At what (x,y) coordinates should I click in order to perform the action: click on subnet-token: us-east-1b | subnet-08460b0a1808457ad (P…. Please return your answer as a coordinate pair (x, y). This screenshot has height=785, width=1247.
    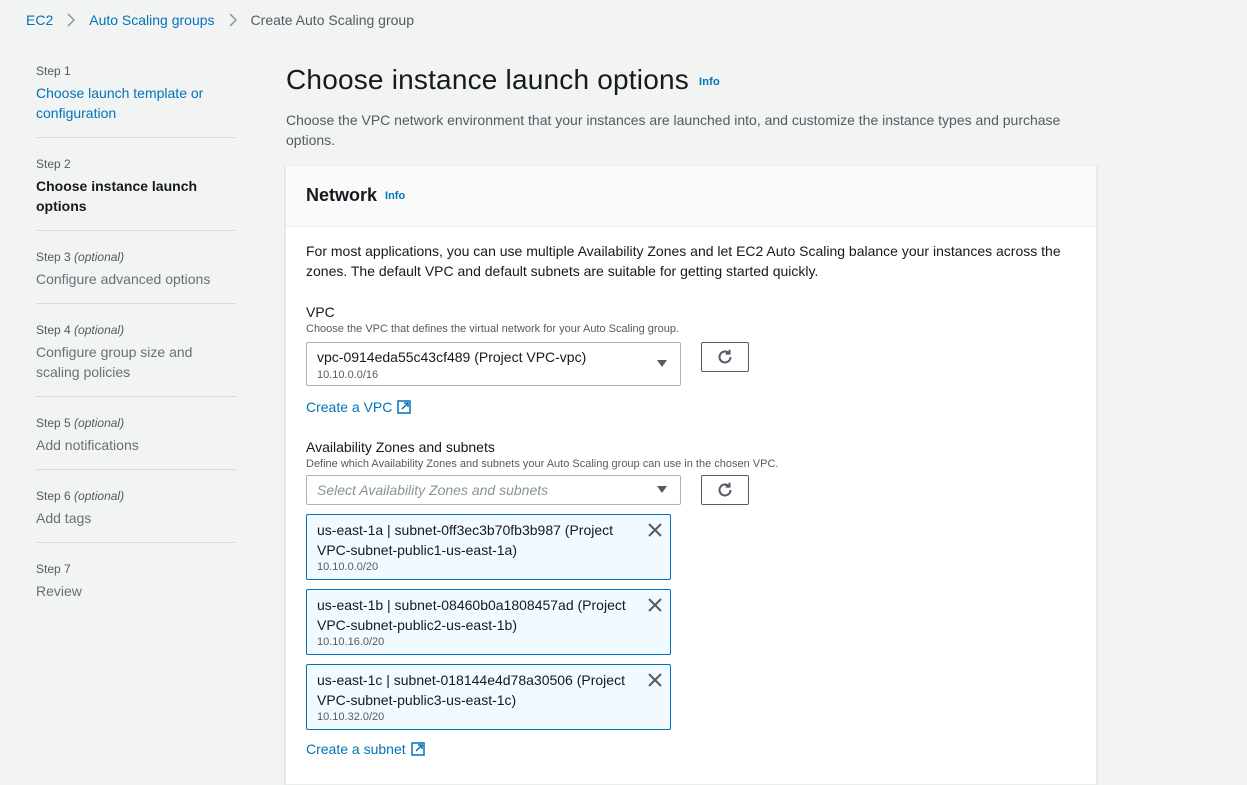
    Looking at the image, I should click on (488, 622).